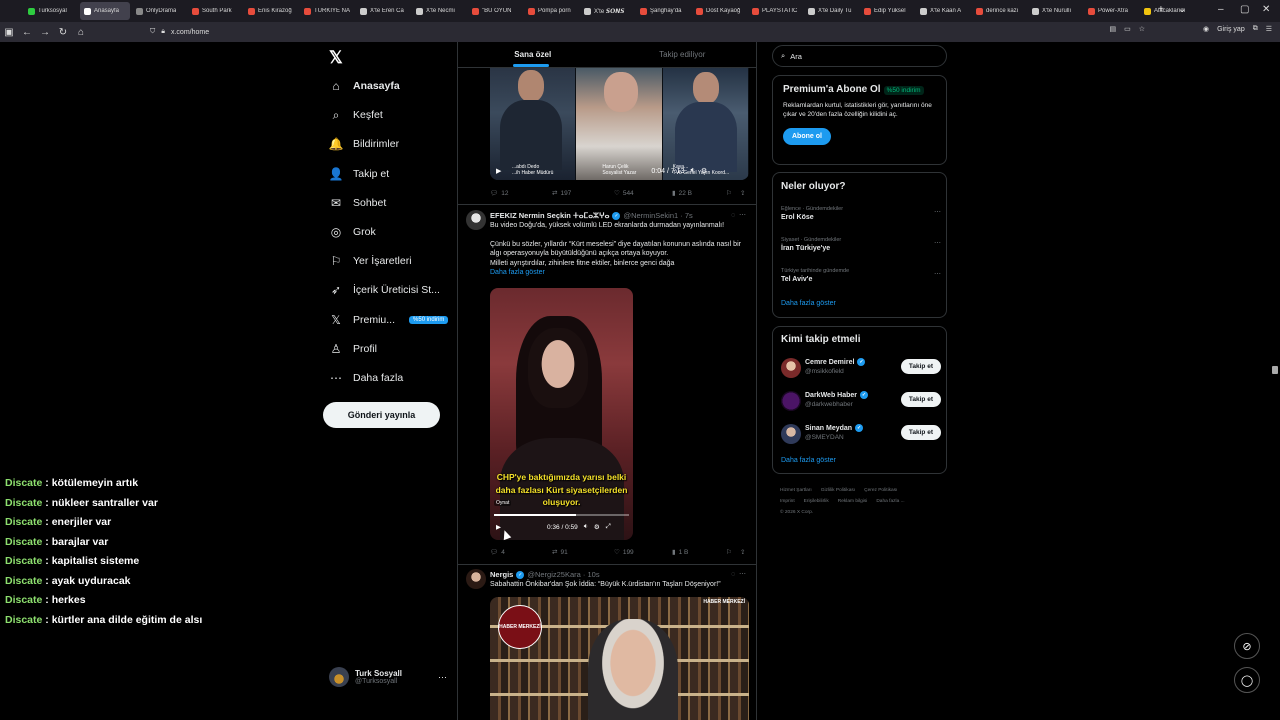 The height and width of the screenshot is (720, 1280). Describe the element at coordinates (796, 490) in the screenshot. I see `footer-link: Hizmet Şartları` at that location.